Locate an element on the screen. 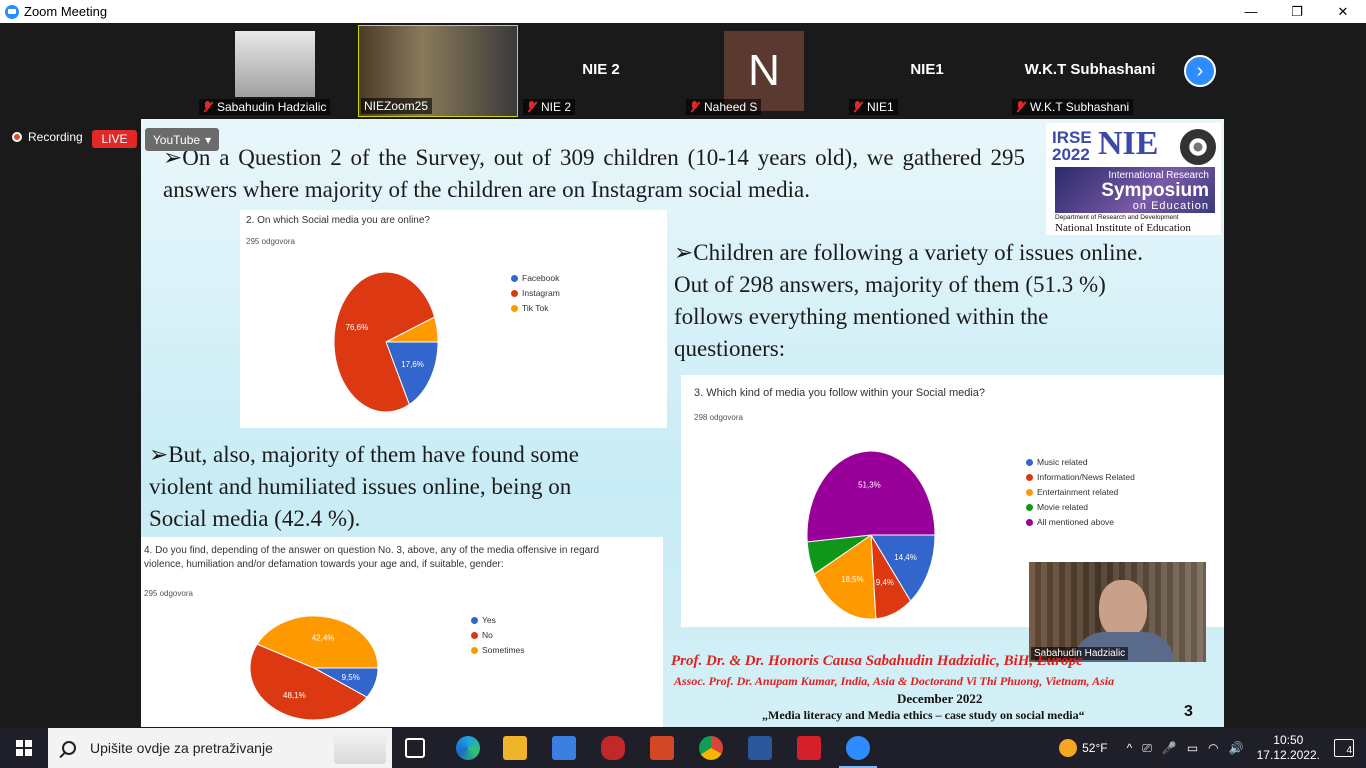 This screenshot has height=768, width=1366. notification-center-icon: 4 is located at coordinates (1344, 748).